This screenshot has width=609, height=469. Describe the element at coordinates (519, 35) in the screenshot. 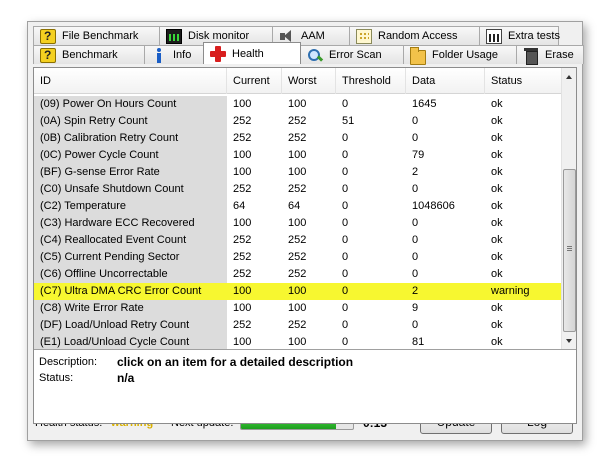

I see `tab-extra-tests: Extra tests` at that location.